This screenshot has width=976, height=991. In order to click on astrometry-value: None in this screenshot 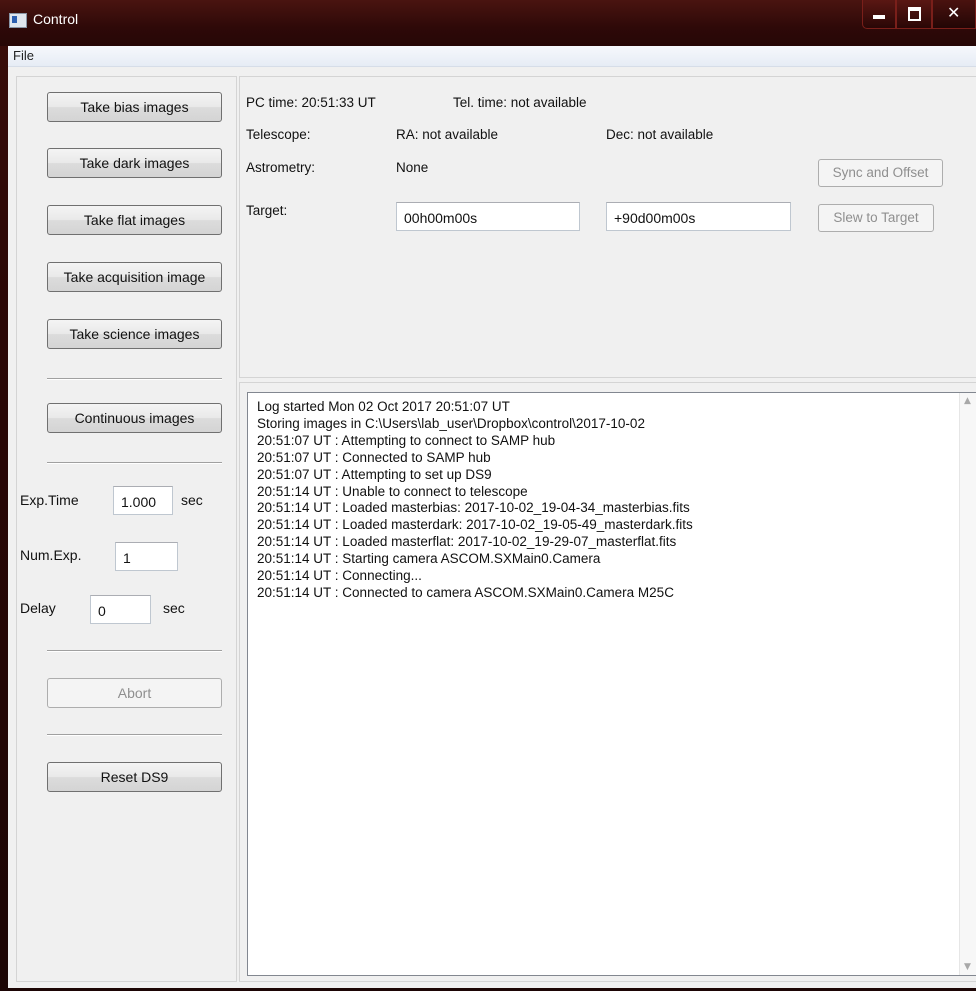, I will do `click(412, 167)`.